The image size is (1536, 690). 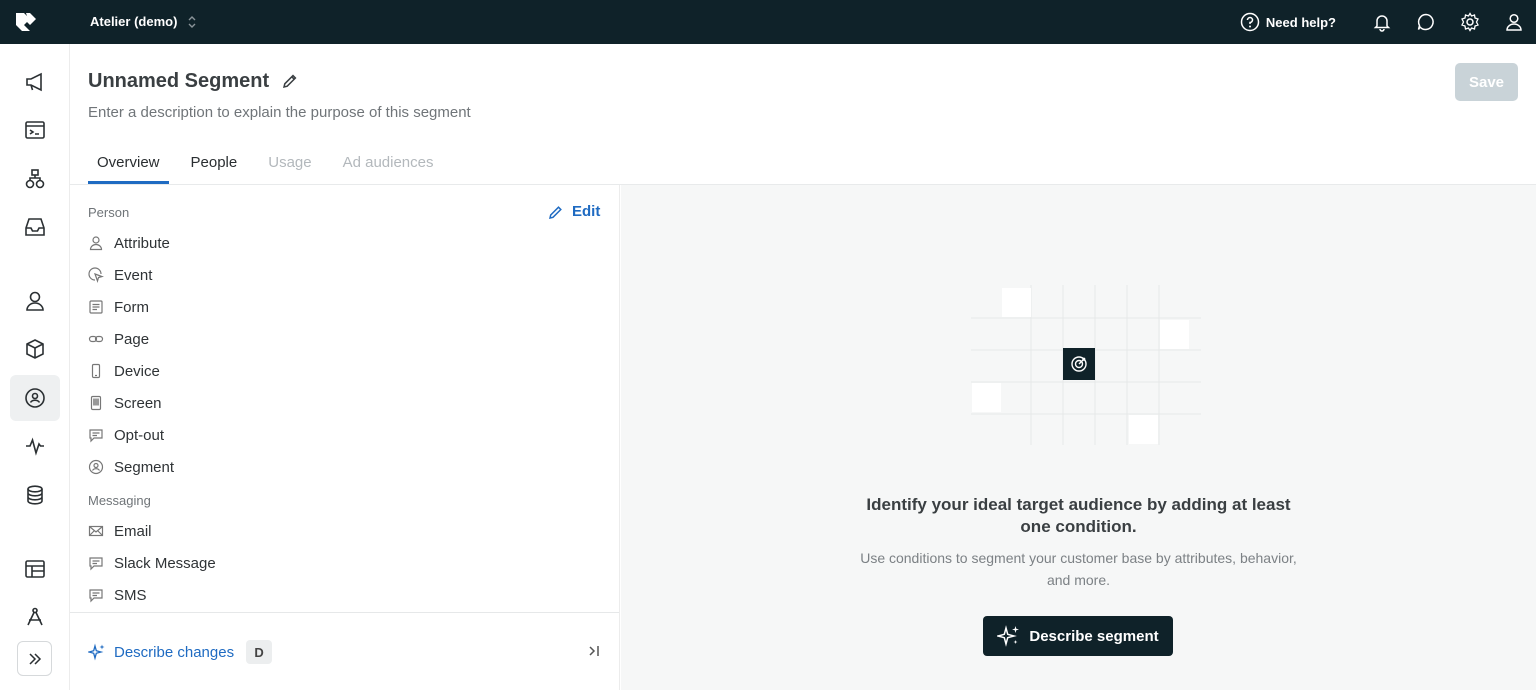 I want to click on notifications-button, so click(x=1382, y=22).